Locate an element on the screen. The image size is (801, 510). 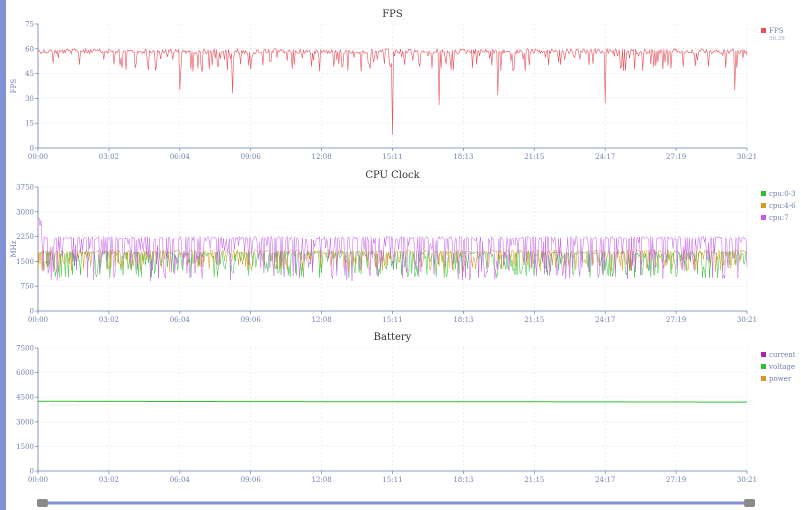
legend-label: cpu:7 is located at coordinates (779, 218).